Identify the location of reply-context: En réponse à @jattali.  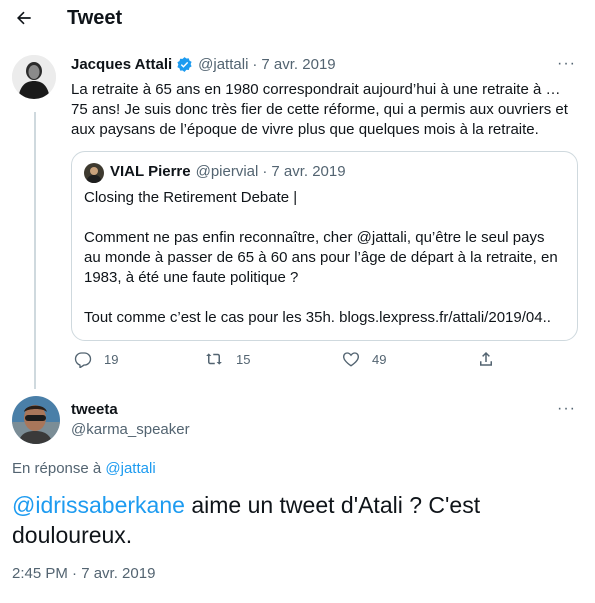
(84, 468).